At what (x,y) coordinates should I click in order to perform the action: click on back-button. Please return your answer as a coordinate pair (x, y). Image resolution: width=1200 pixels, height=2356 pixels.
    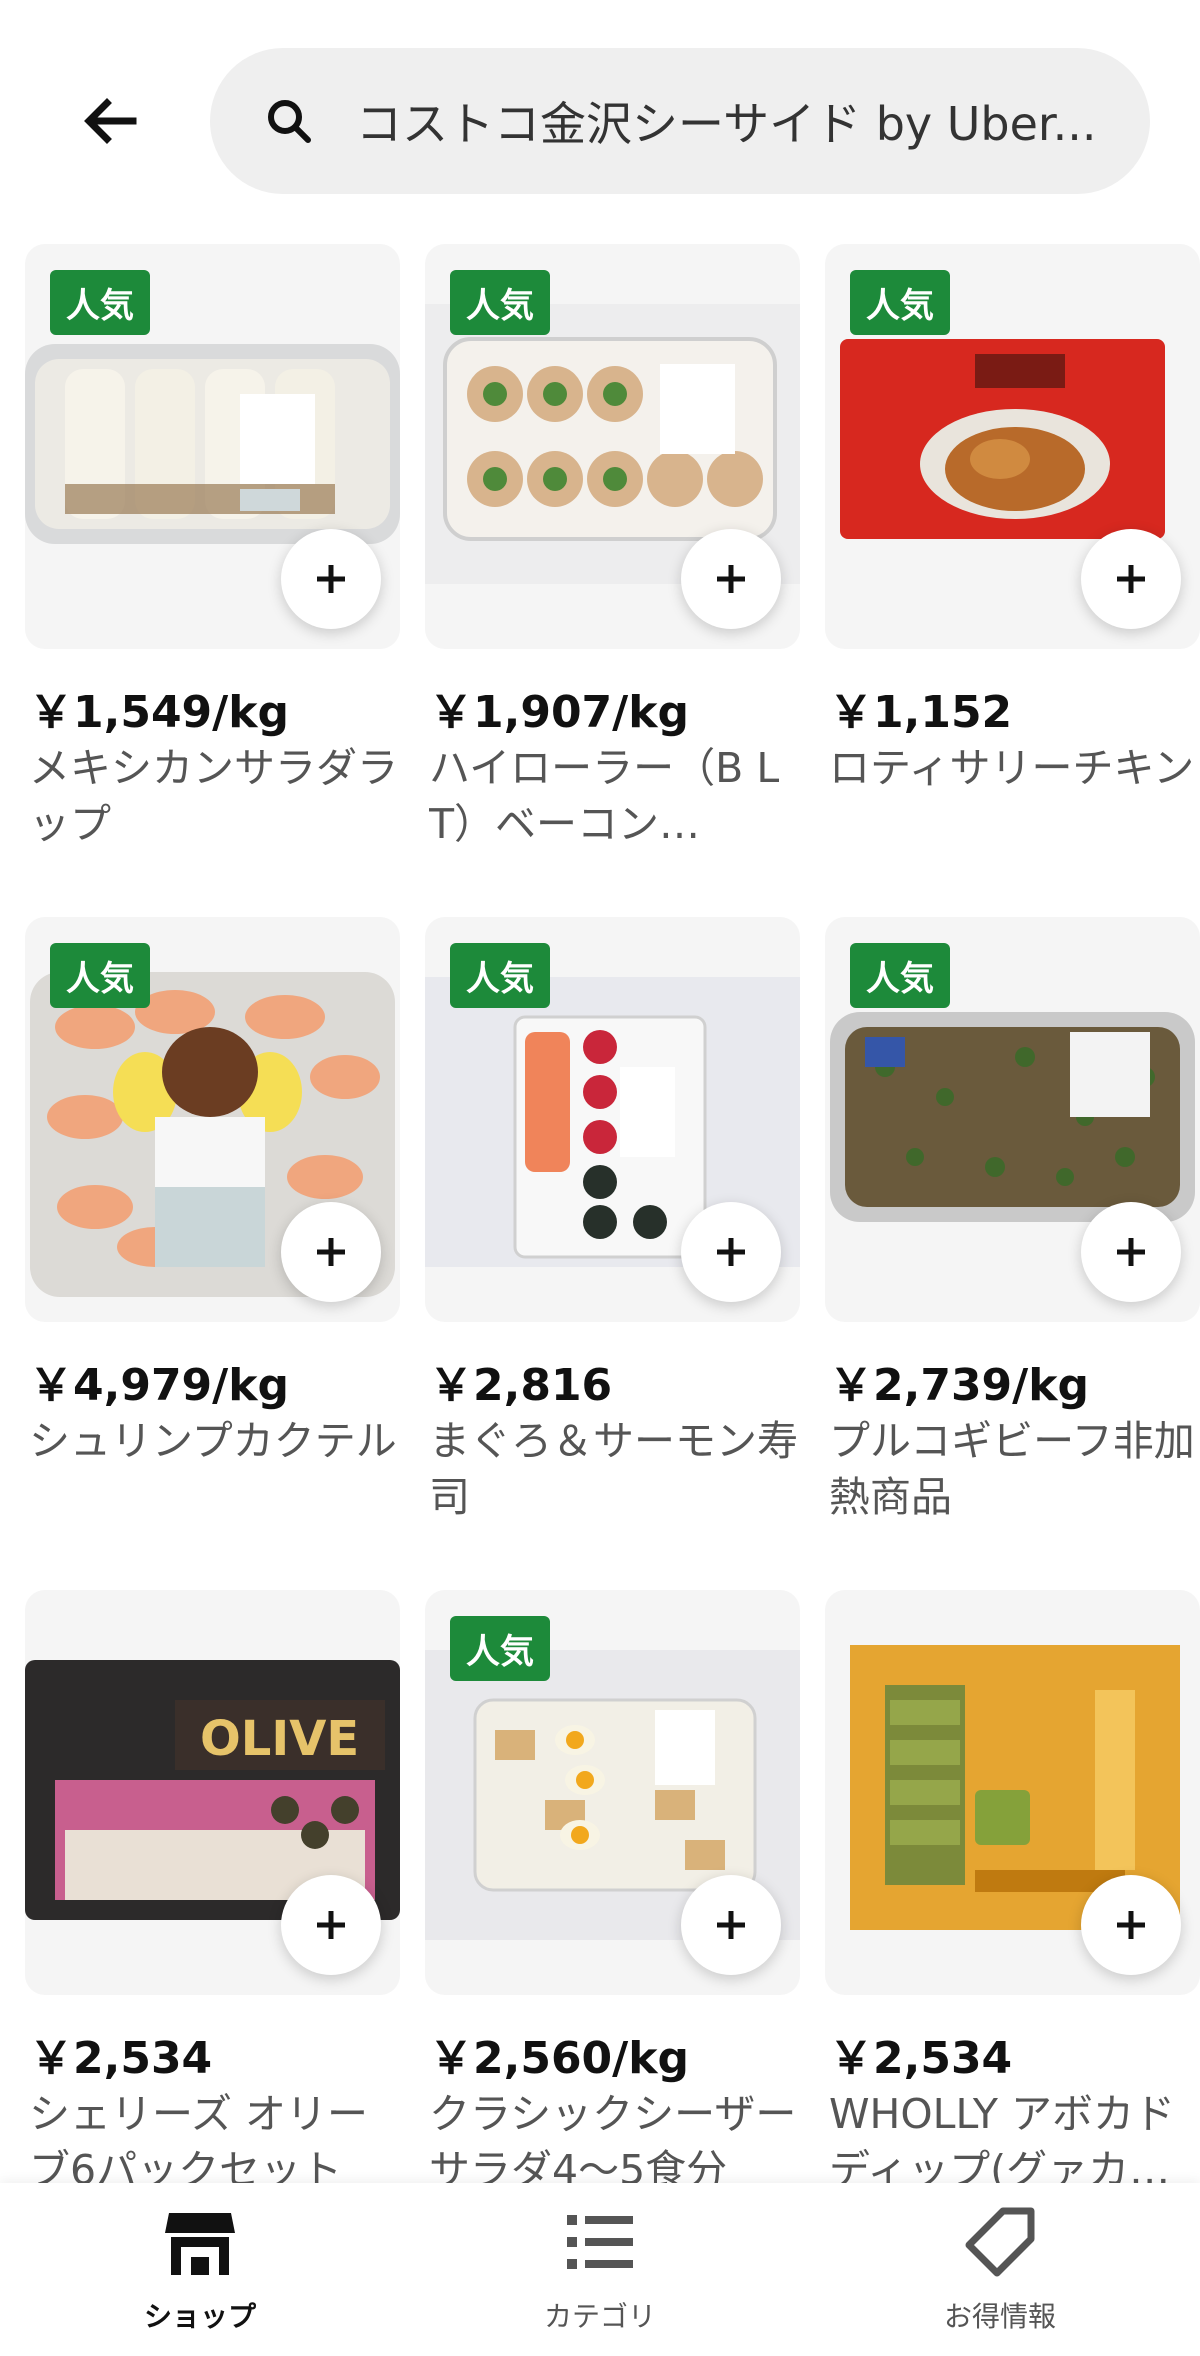
    Looking at the image, I should click on (111, 121).